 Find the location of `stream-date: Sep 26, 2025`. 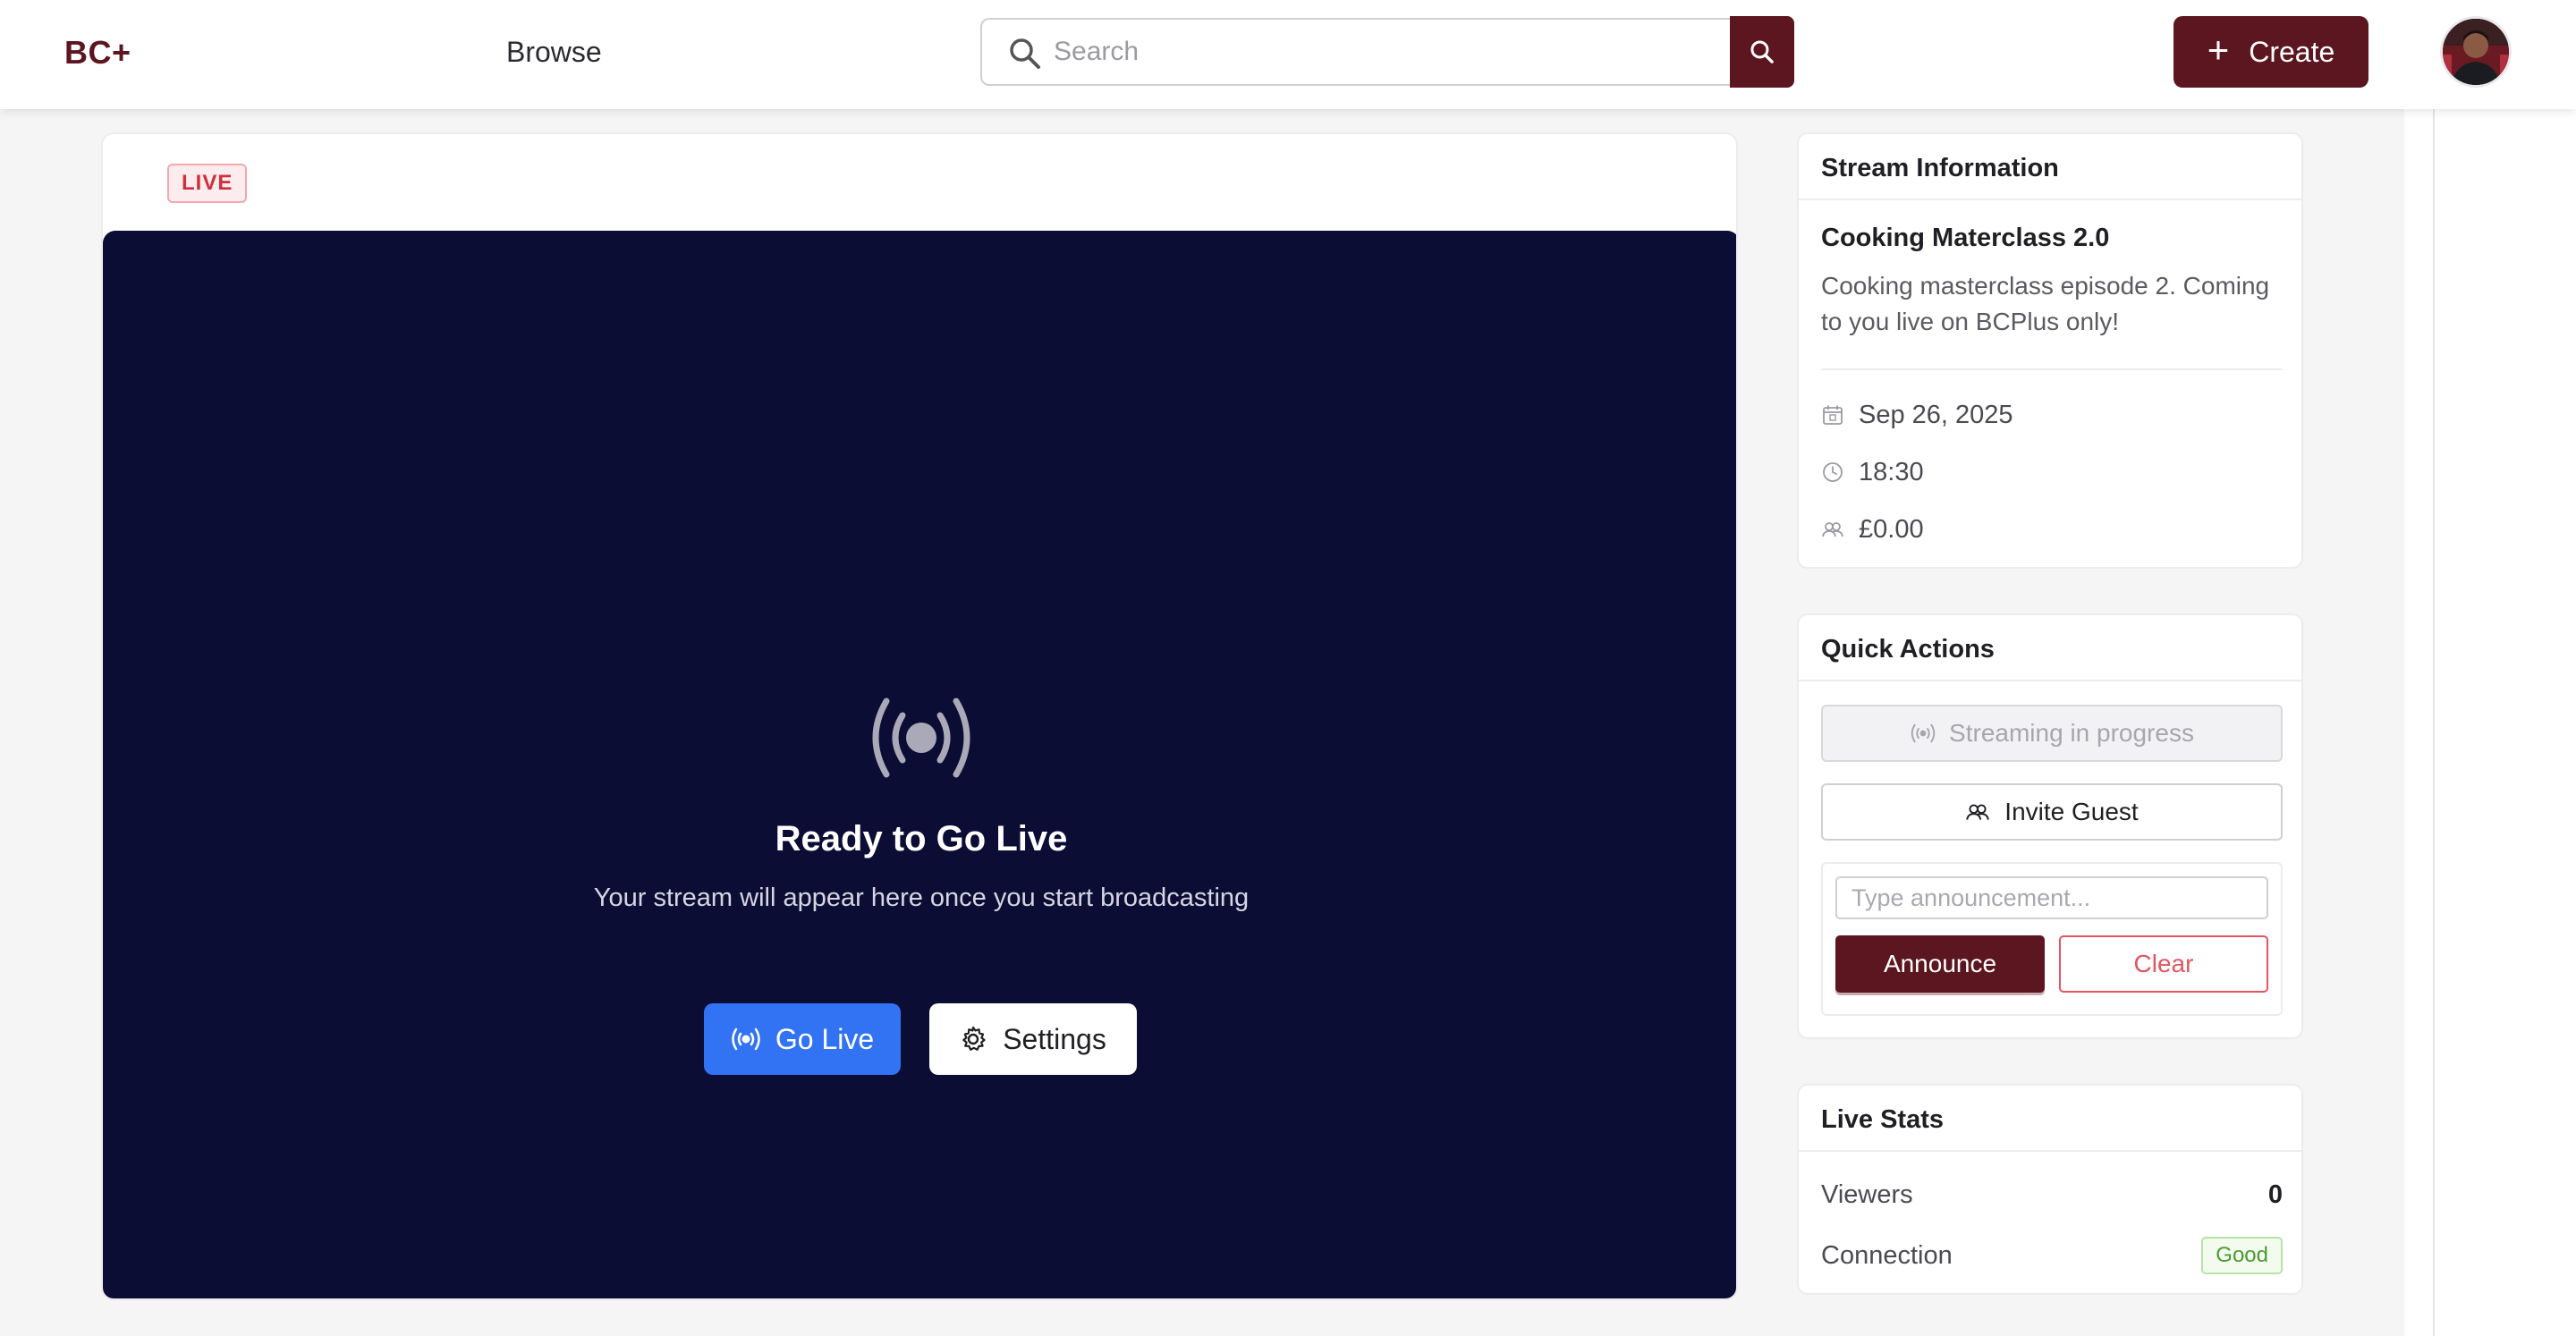

stream-date: Sep 26, 2025 is located at coordinates (1936, 415).